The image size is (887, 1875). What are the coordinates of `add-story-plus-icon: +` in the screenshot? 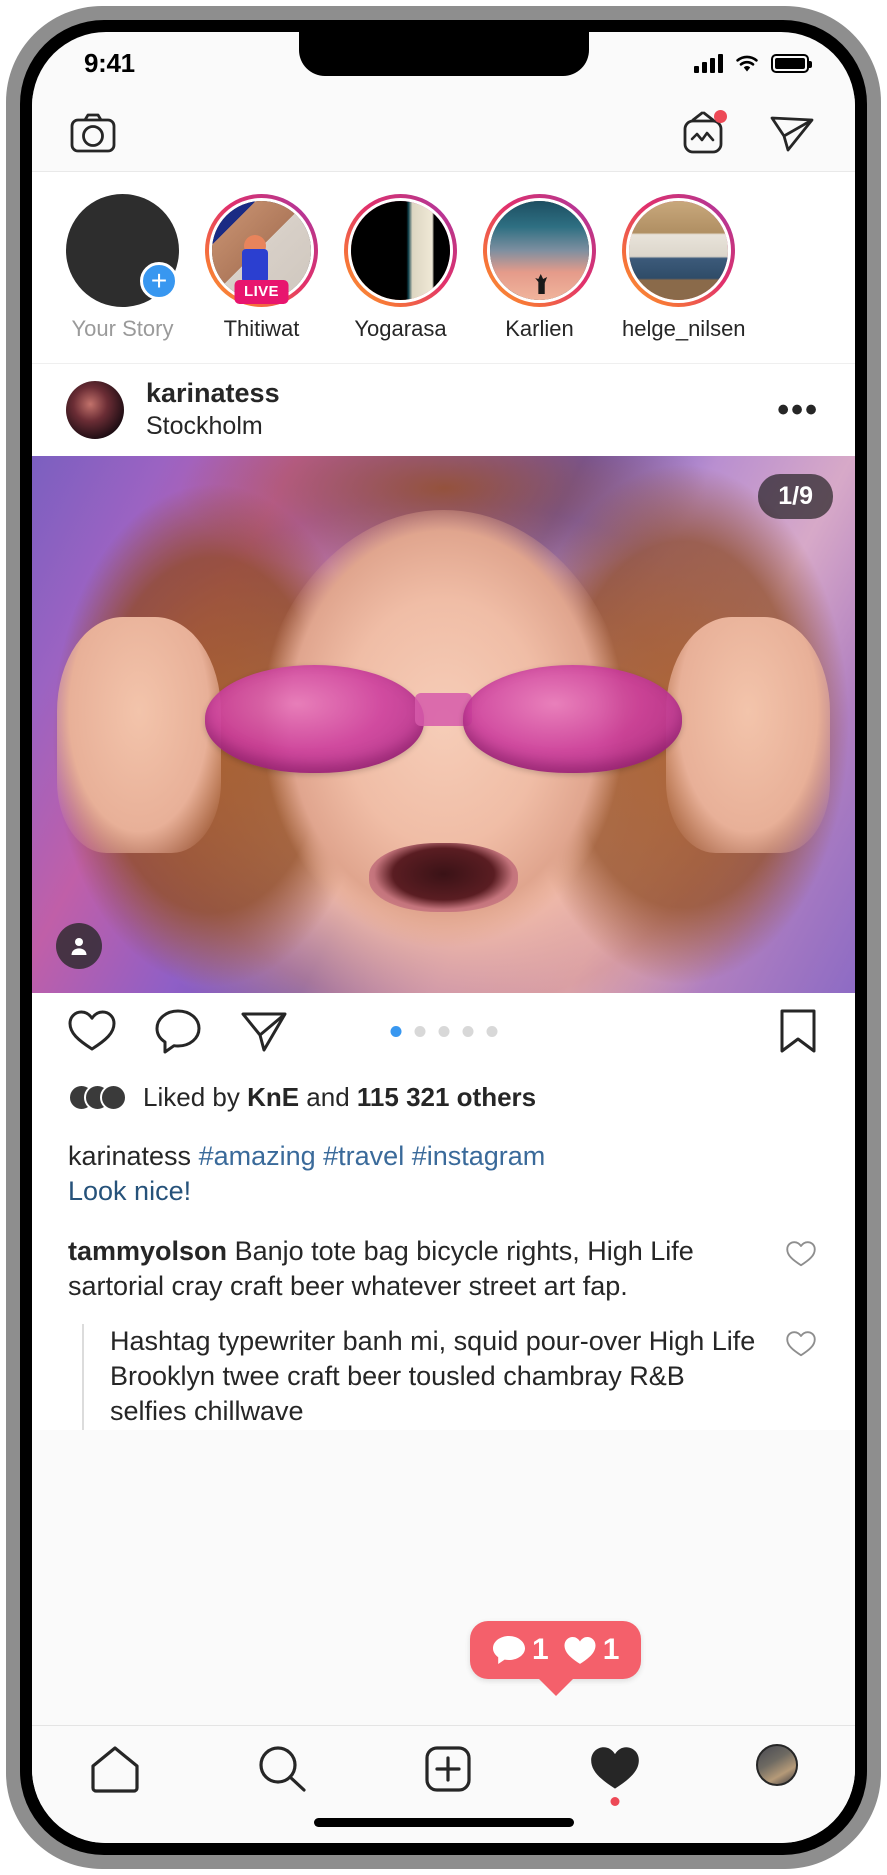 It's located at (159, 281).